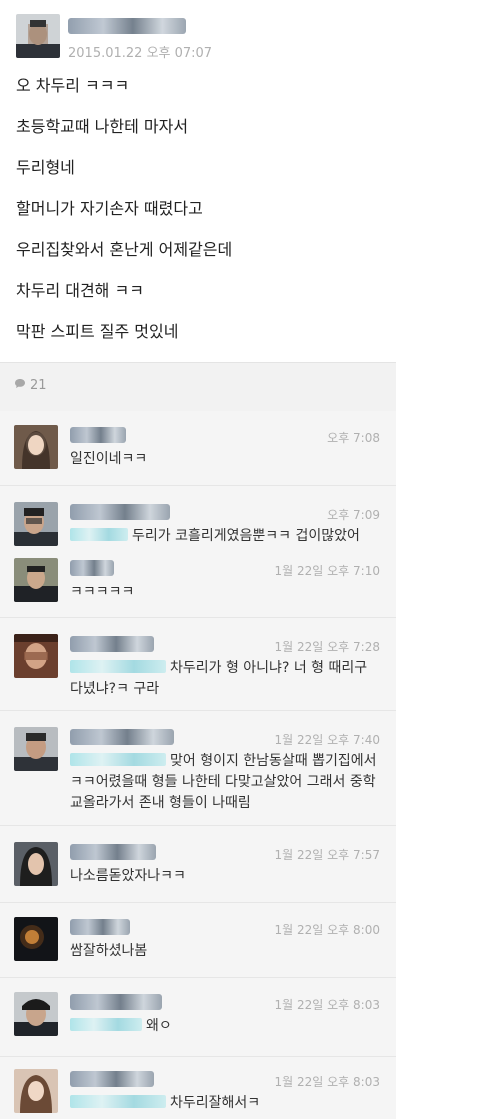 The width and height of the screenshot is (500, 1119). Describe the element at coordinates (38, 36) in the screenshot. I see `author-avatar` at that location.